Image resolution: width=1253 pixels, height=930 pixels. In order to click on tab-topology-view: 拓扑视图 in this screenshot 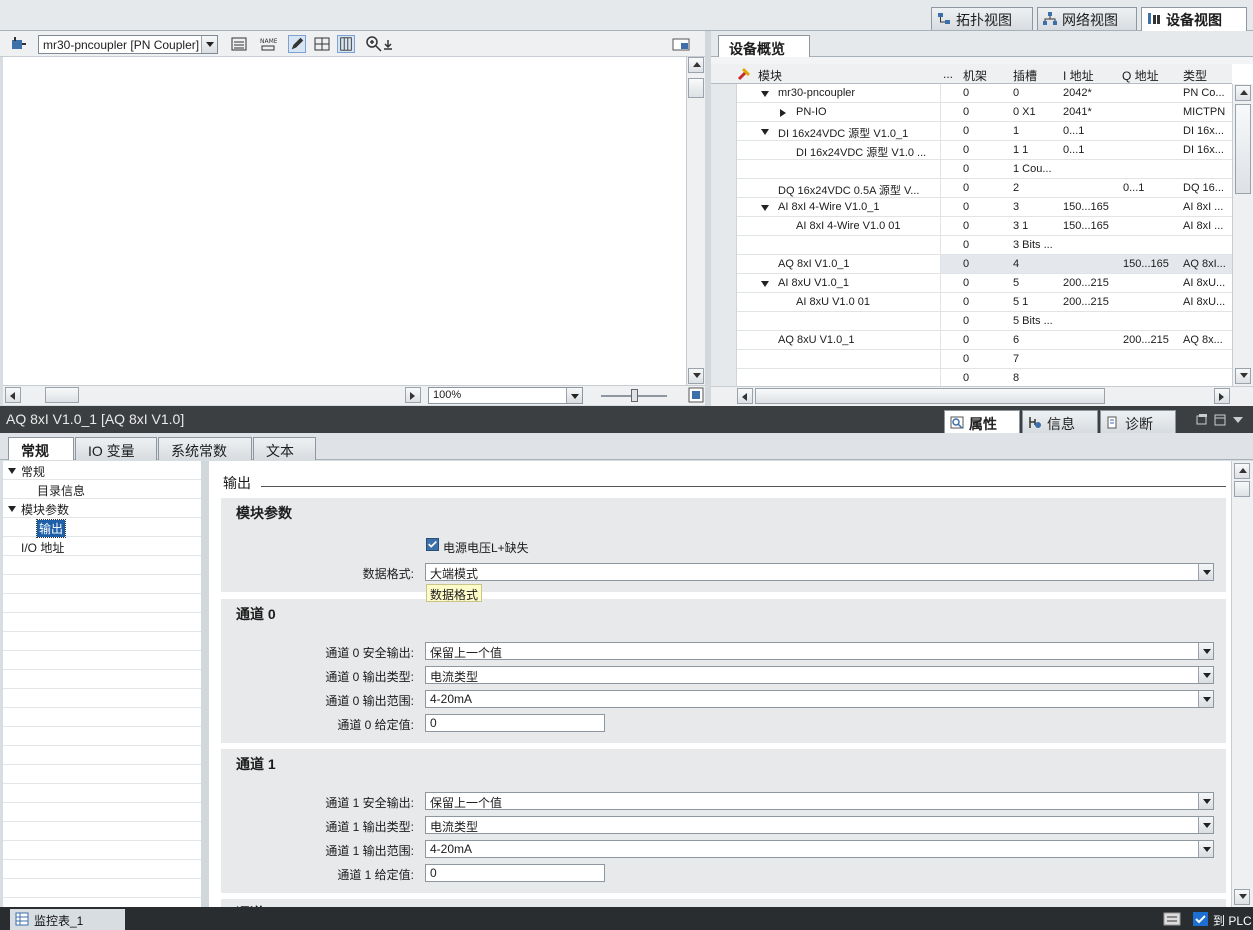, I will do `click(982, 18)`.